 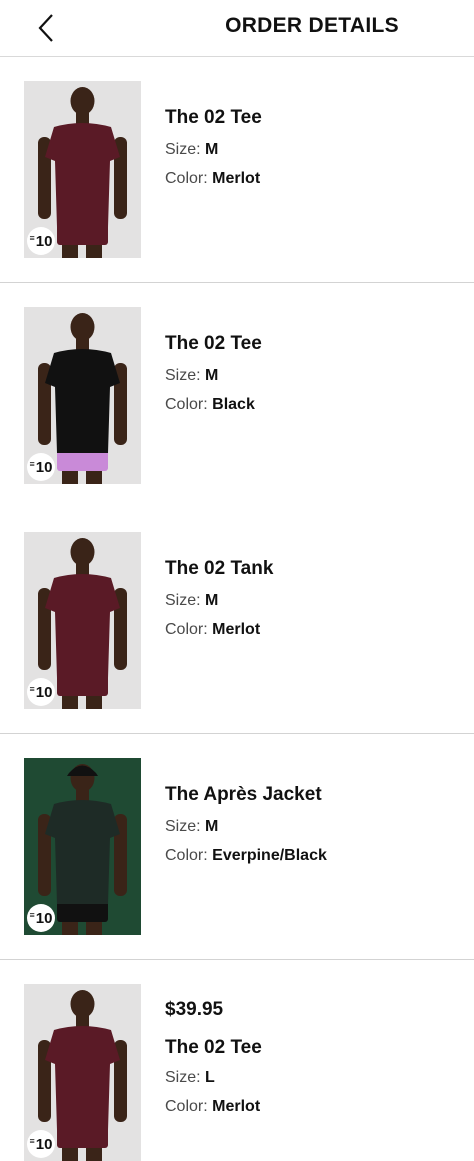 What do you see at coordinates (219, 568) in the screenshot?
I see `product-name: The 02 Tank` at bounding box center [219, 568].